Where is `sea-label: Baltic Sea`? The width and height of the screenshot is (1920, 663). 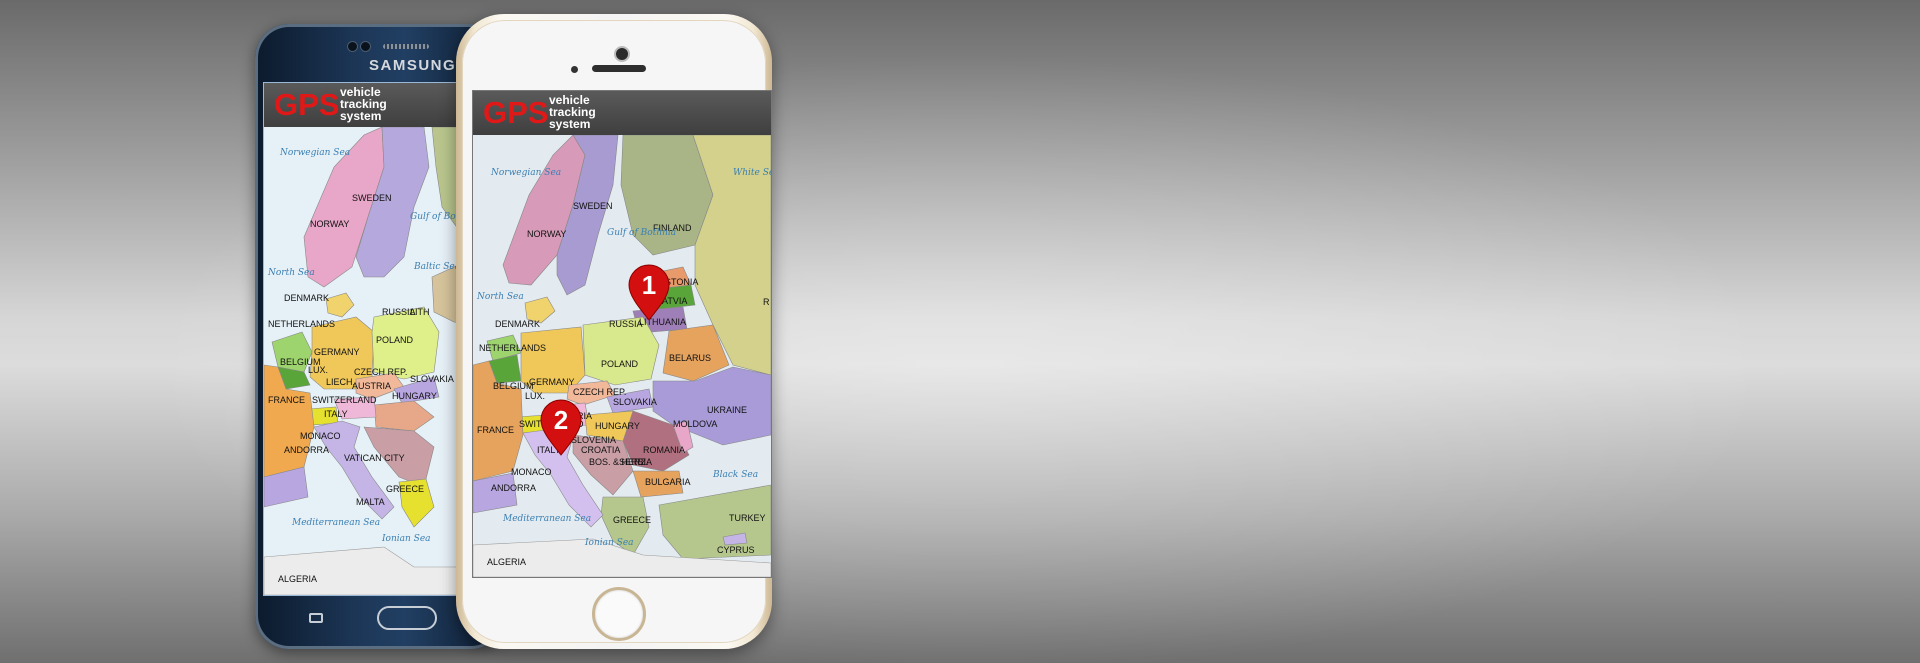
sea-label: Baltic Sea is located at coordinates (436, 267).